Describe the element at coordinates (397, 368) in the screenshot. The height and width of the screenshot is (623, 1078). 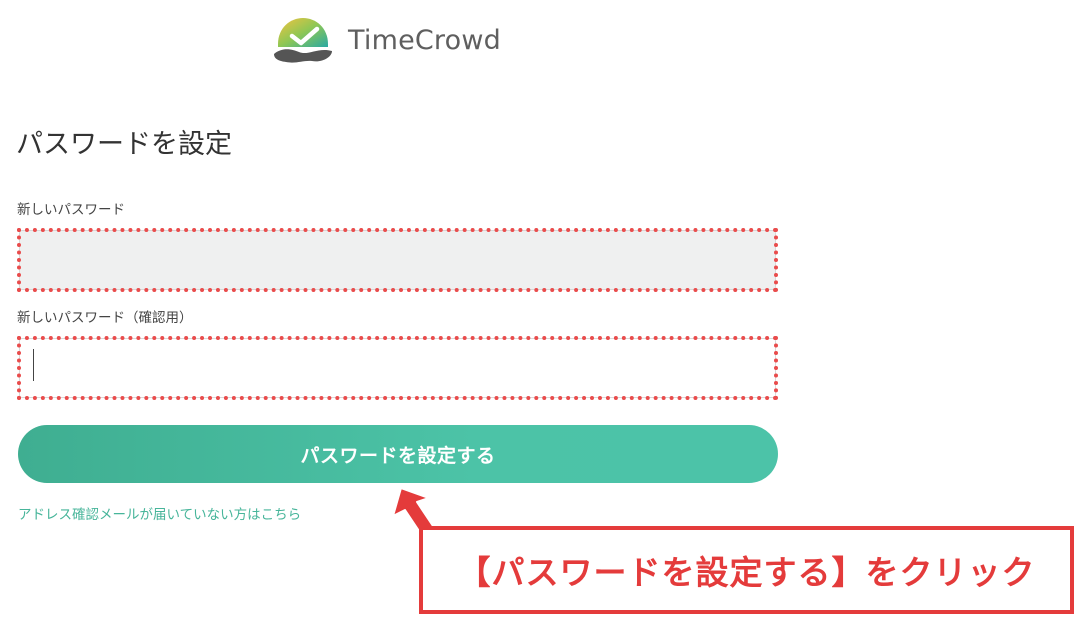
I see `confirm-password-input` at that location.